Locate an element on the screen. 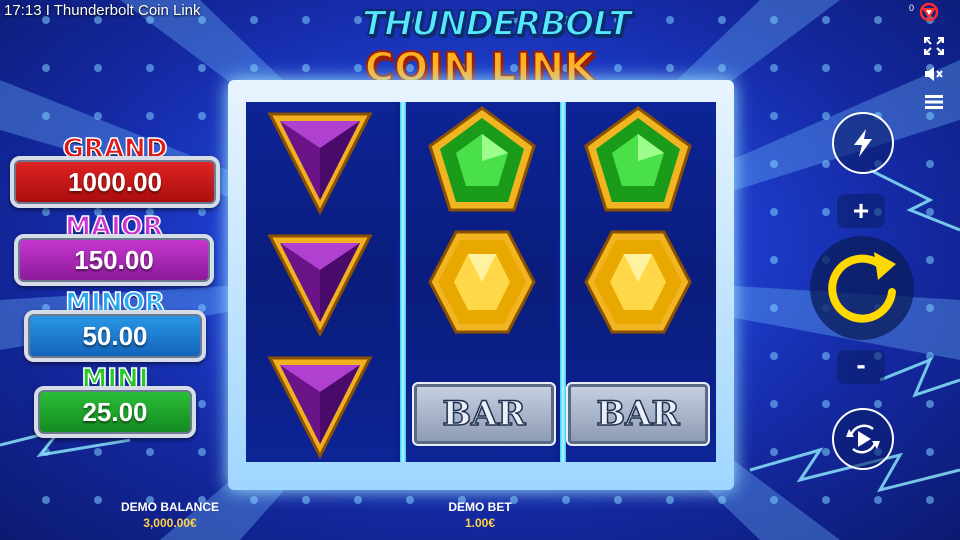 This screenshot has height=540, width=960. jackpot-major: MAJOR 150.00 is located at coordinates (114, 251).